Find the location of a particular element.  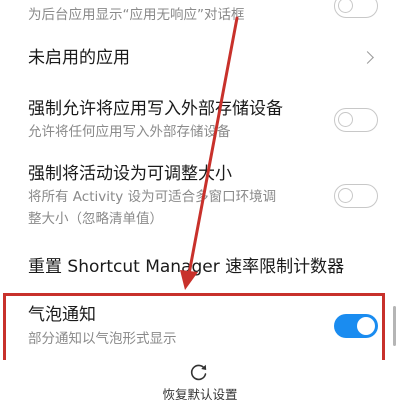

resizable-toggle is located at coordinates (356, 196).